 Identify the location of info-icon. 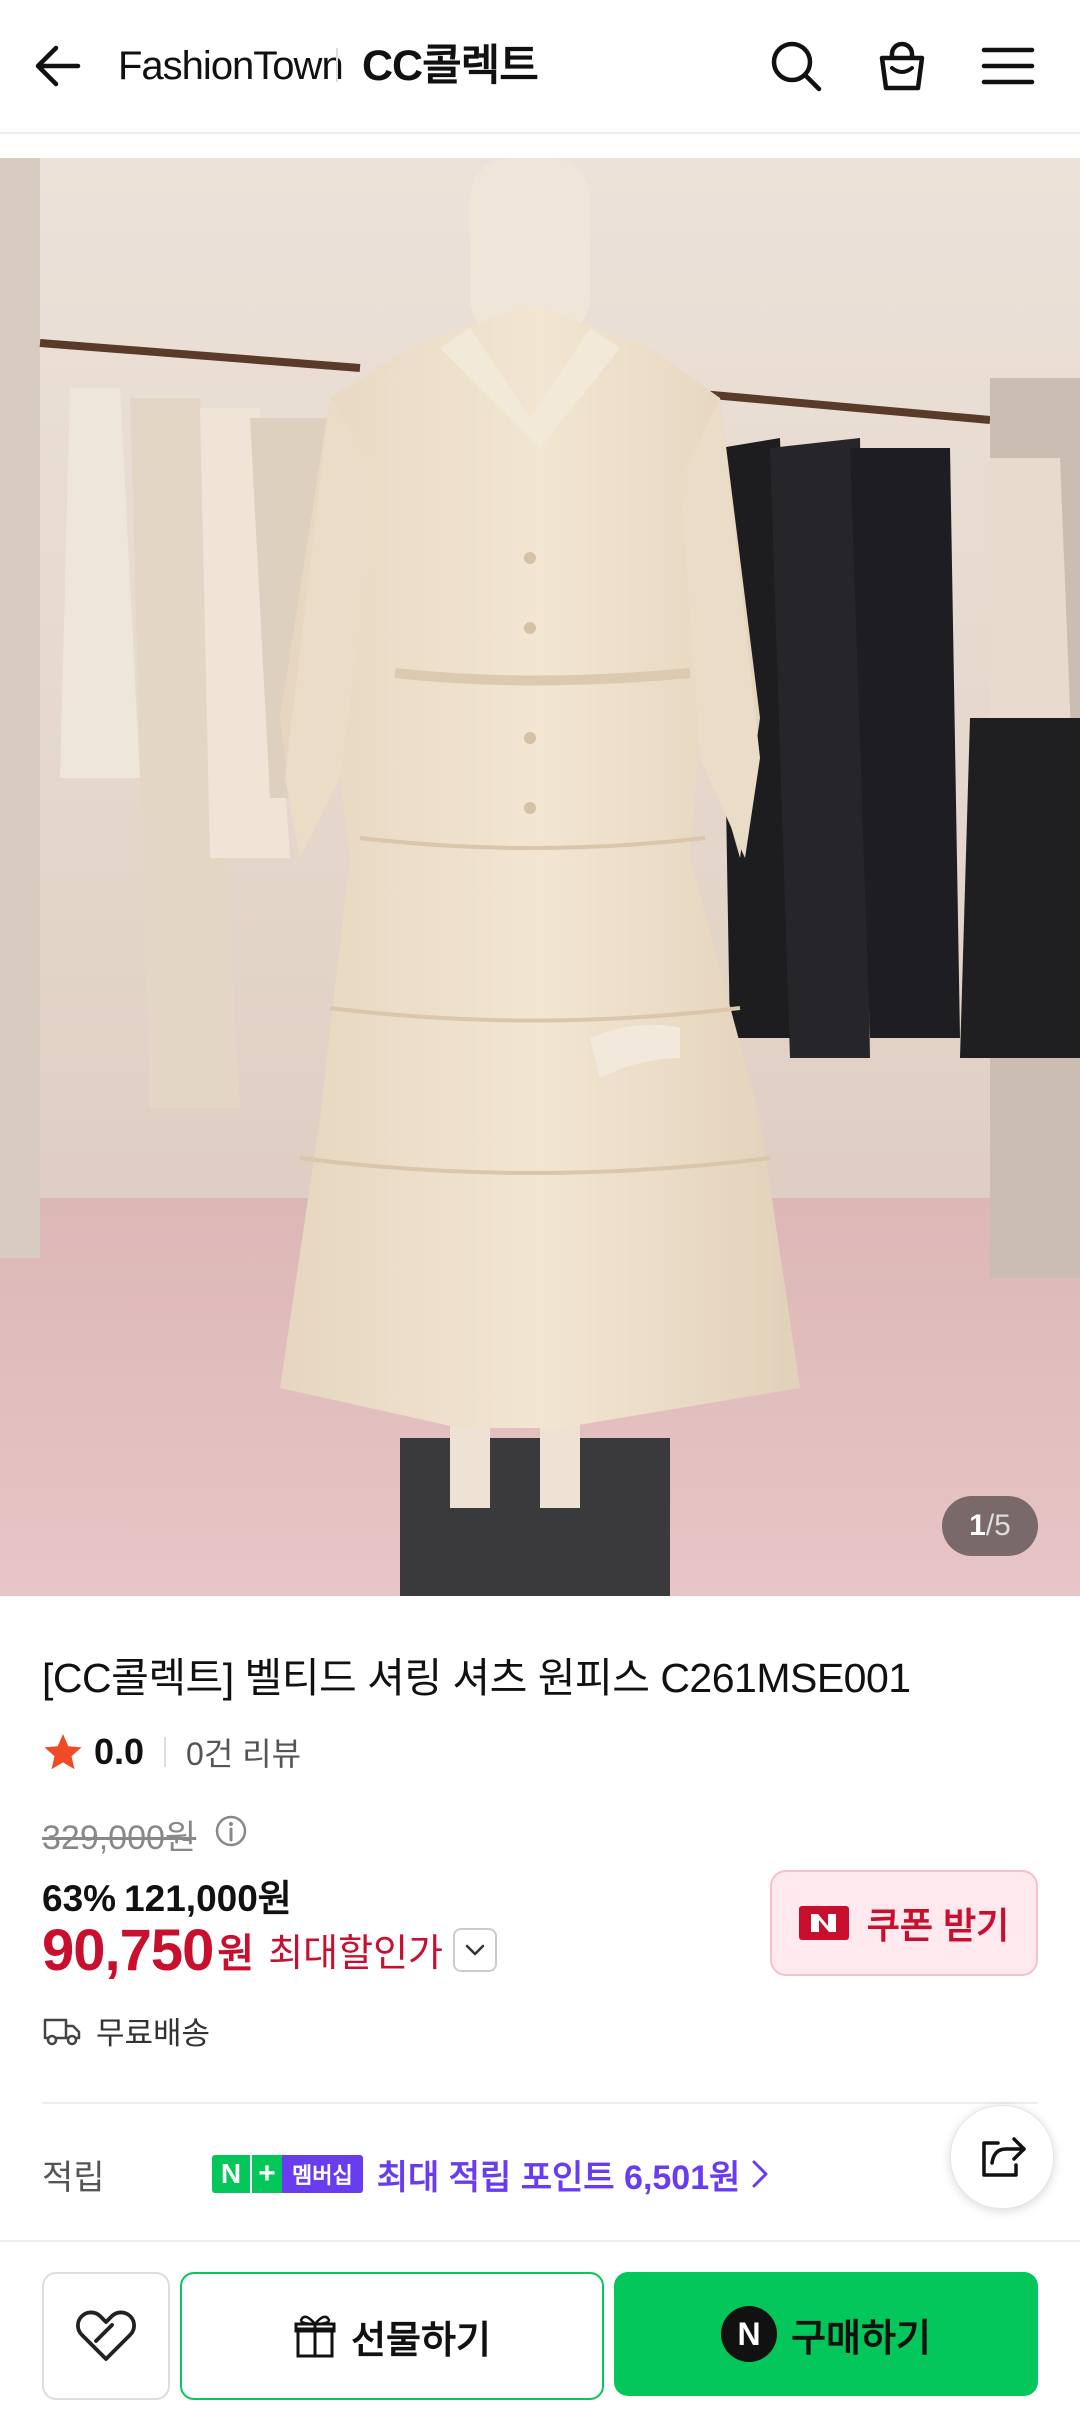
(231, 1831).